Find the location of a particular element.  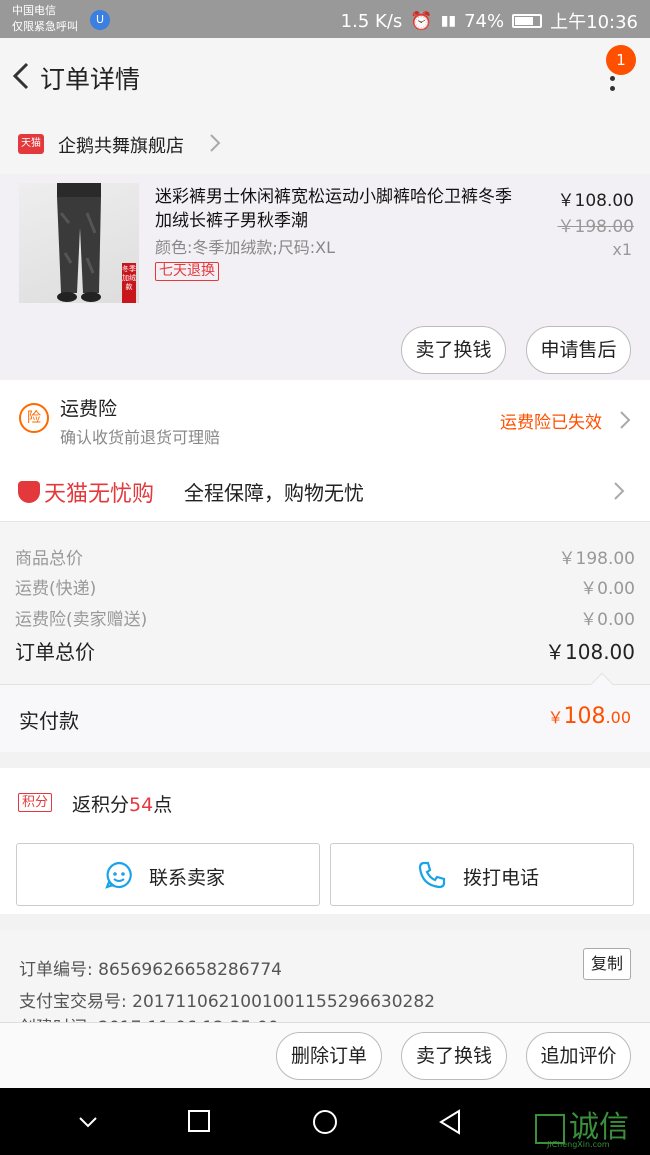

product-image-tag: 冬季加绒款 is located at coordinates (129, 283).